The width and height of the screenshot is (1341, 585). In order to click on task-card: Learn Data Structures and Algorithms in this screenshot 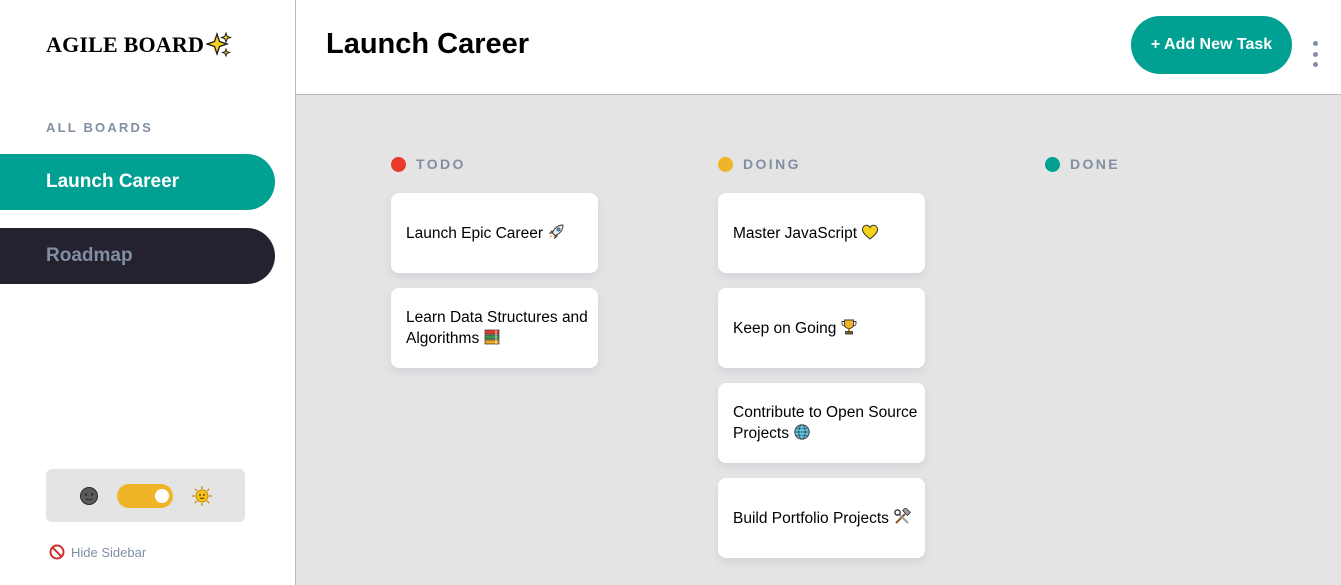, I will do `click(494, 328)`.